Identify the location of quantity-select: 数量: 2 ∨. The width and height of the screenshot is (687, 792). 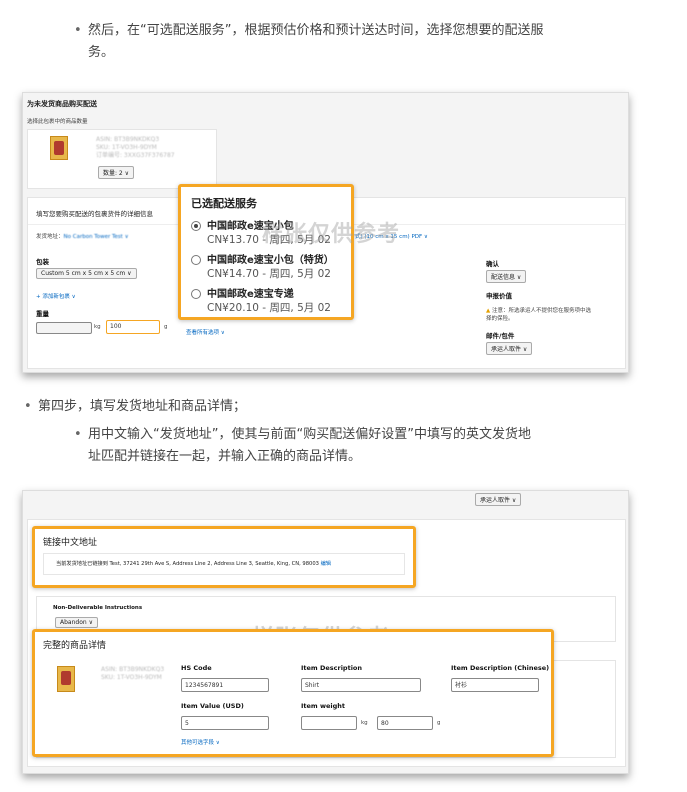
(116, 172).